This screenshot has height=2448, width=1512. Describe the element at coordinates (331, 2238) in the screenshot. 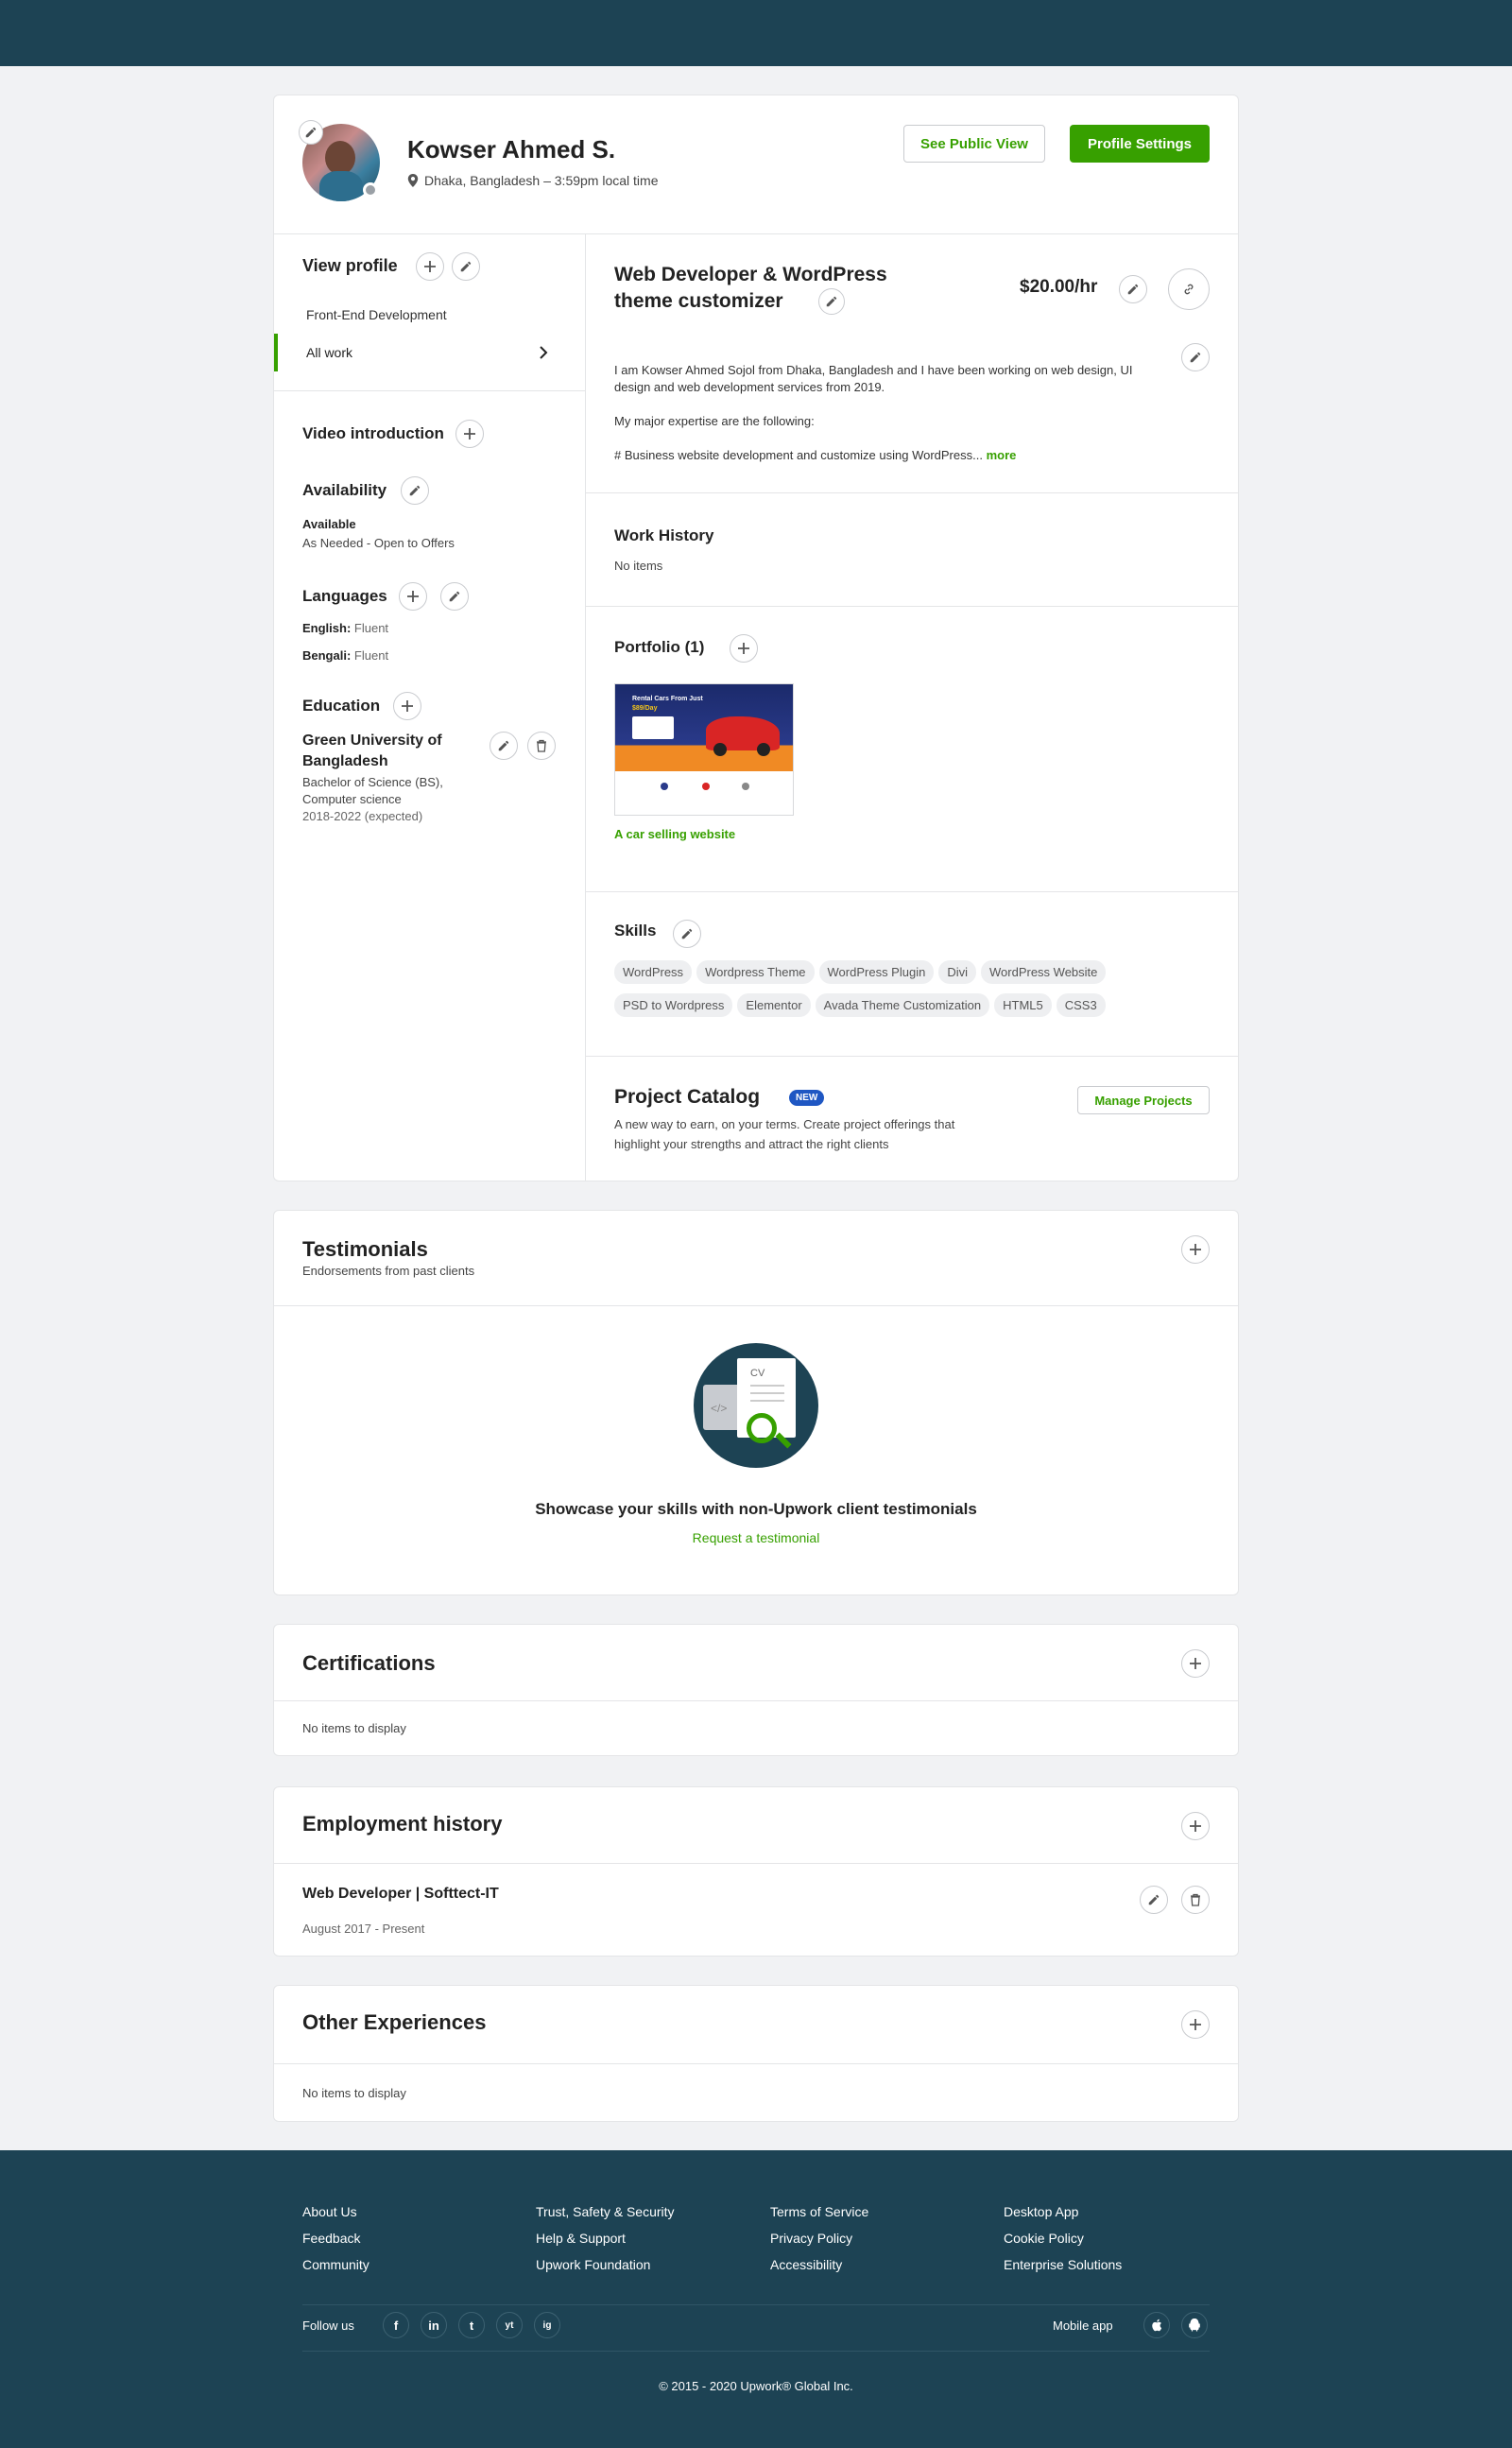

I see `footer-link: Feedback` at that location.